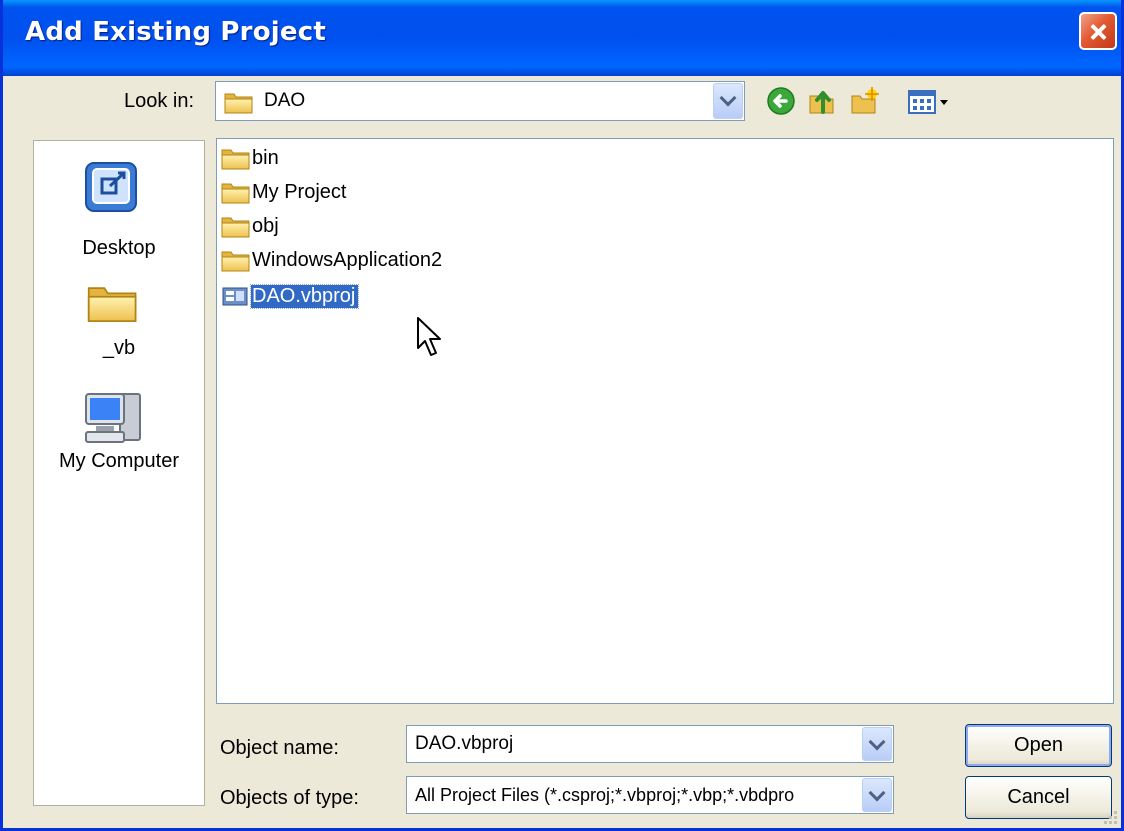 The width and height of the screenshot is (1124, 831). What do you see at coordinates (111, 187) in the screenshot?
I see `desktop-icon` at bounding box center [111, 187].